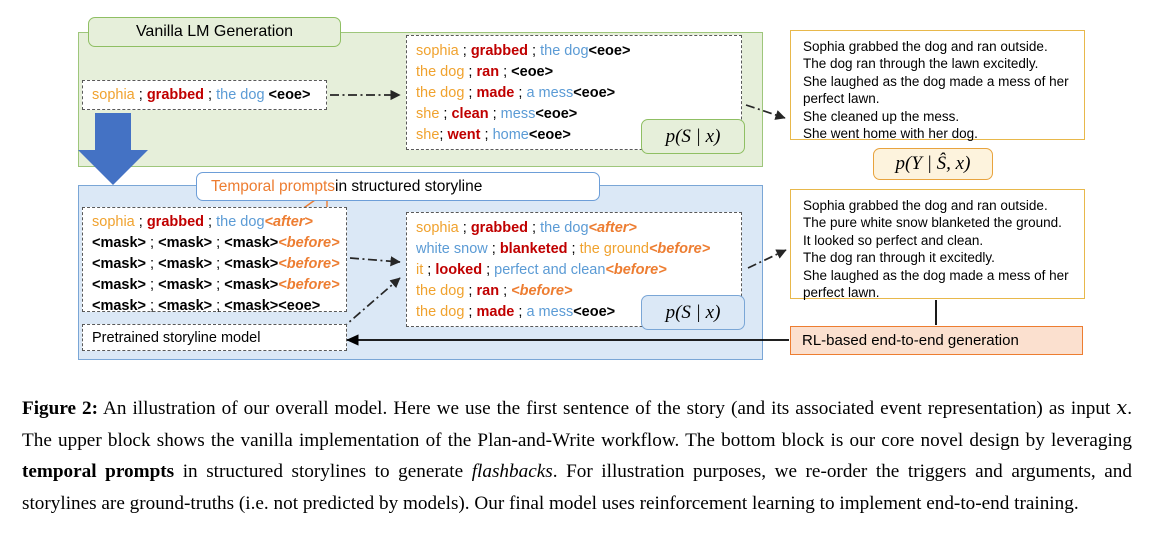 The height and width of the screenshot is (541, 1150). I want to click on caption-math-variable: x, so click(1122, 407).